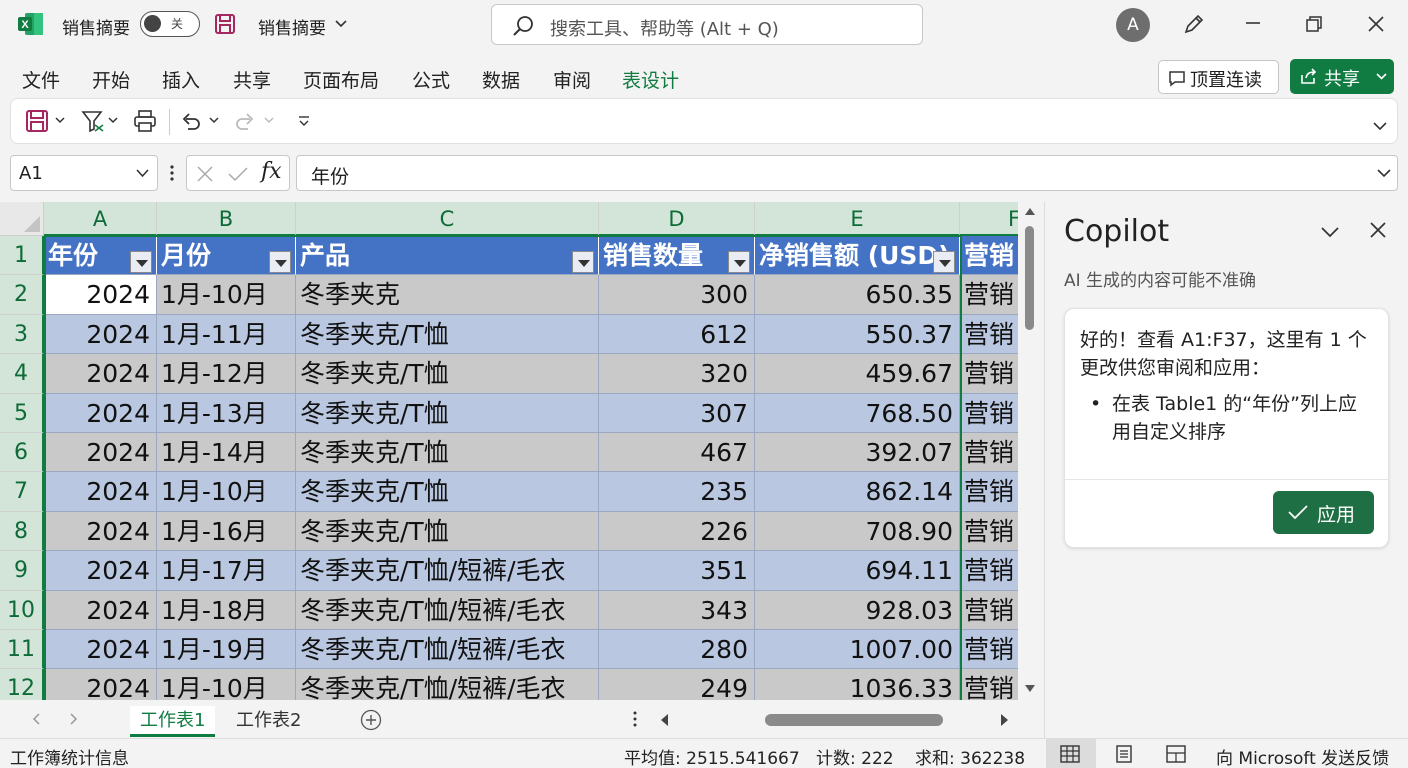 The height and width of the screenshot is (768, 1408). I want to click on check-icon, so click(238, 174).